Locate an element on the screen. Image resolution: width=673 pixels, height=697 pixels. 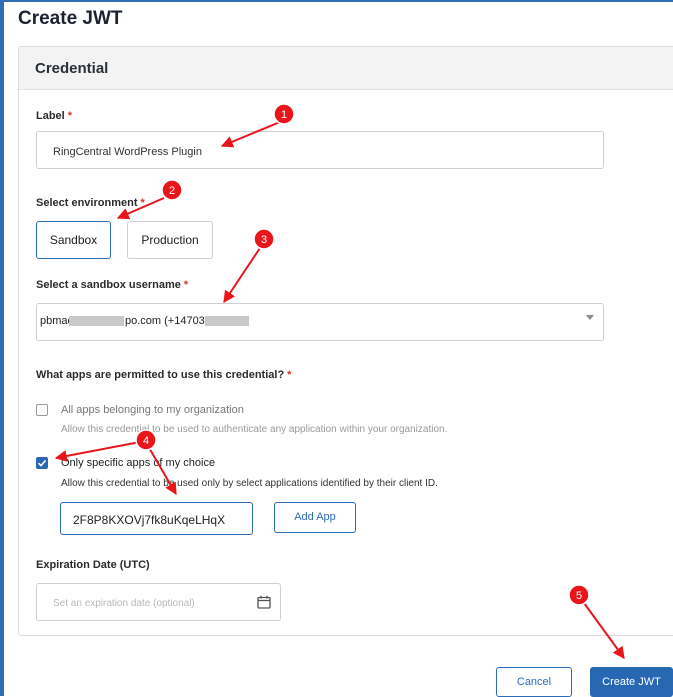
page-title: Create JWT is located at coordinates (70, 18).